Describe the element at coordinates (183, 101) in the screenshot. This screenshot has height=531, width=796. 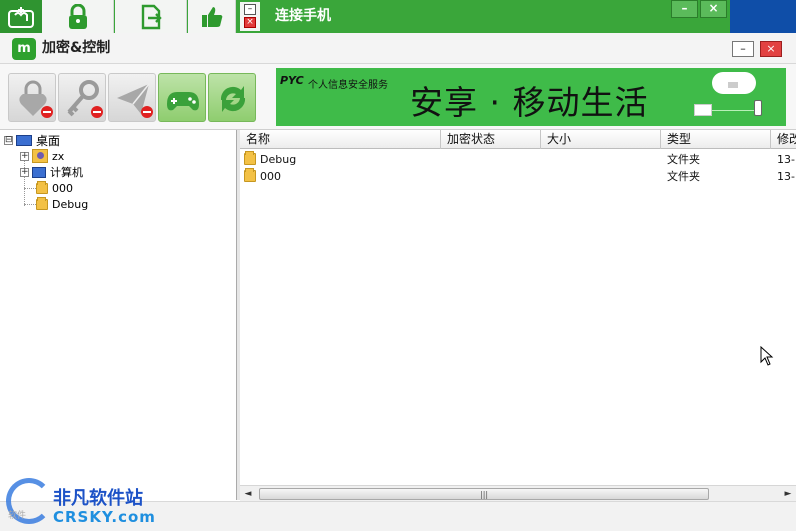
I see `gamepad-icon` at that location.